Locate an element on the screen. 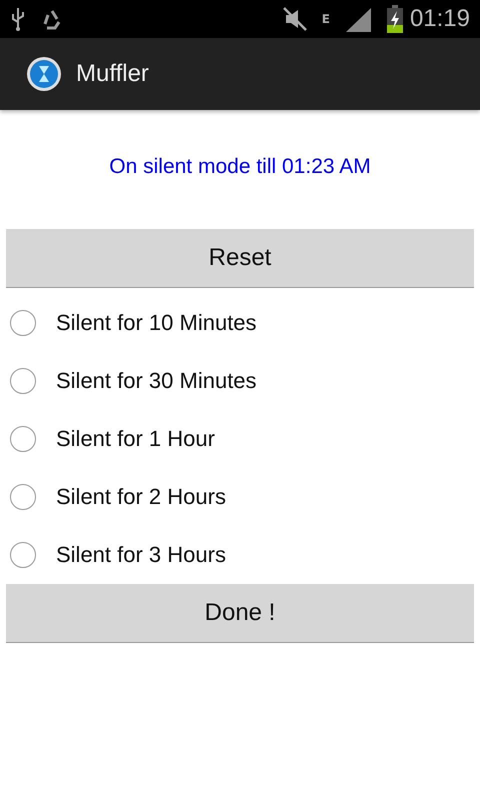 This screenshot has width=480, height=800. hourglass-icon is located at coordinates (44, 74).